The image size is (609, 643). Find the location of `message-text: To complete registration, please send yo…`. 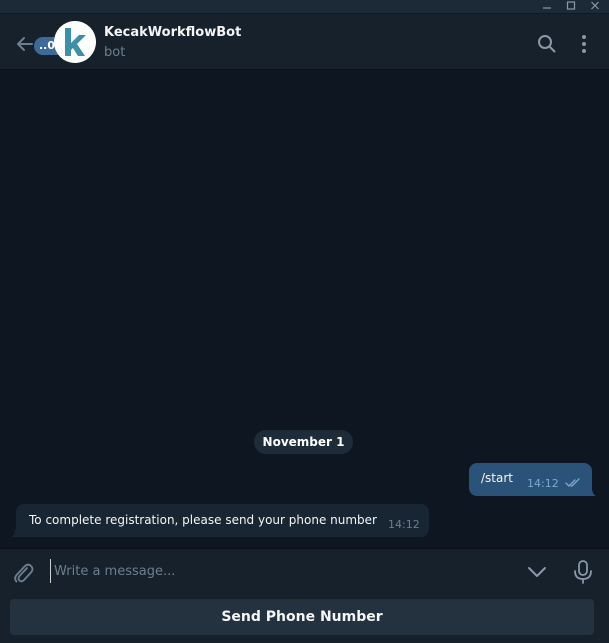

message-text: To complete registration, please send yo… is located at coordinates (203, 520).